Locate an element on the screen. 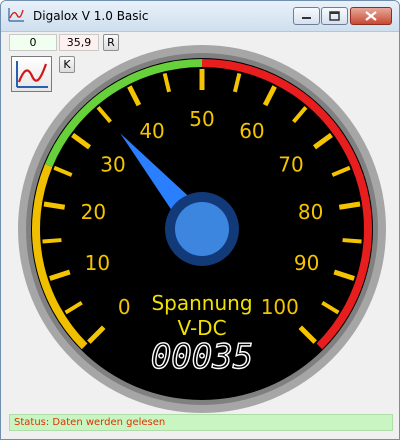 The width and height of the screenshot is (400, 440). gauge-scale-label: 0 is located at coordinates (124, 307).